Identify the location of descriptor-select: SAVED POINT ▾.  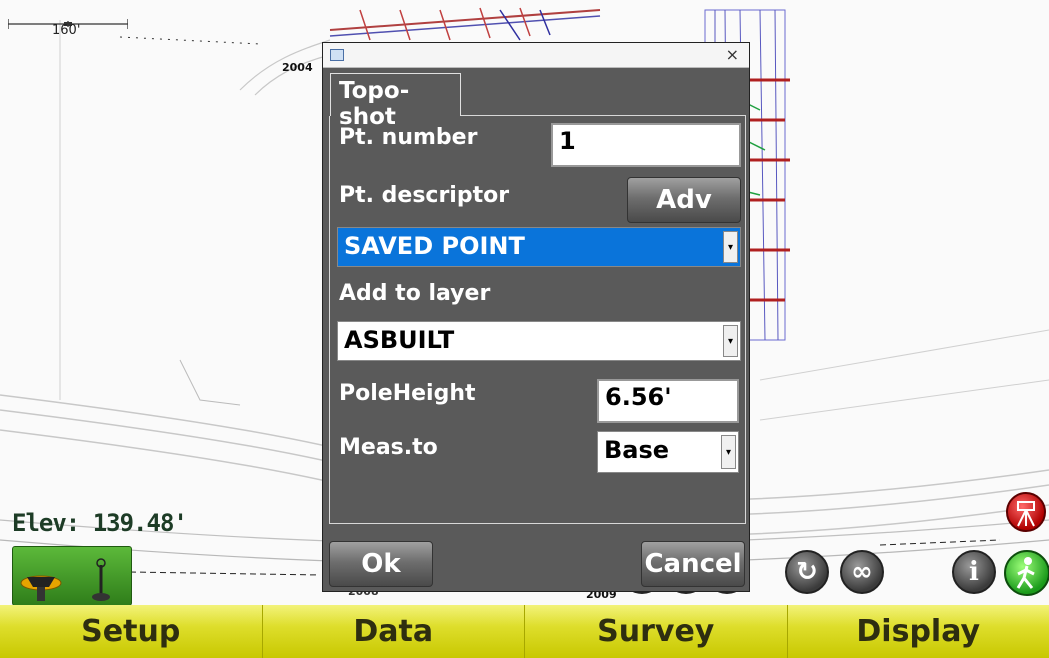
(539, 247).